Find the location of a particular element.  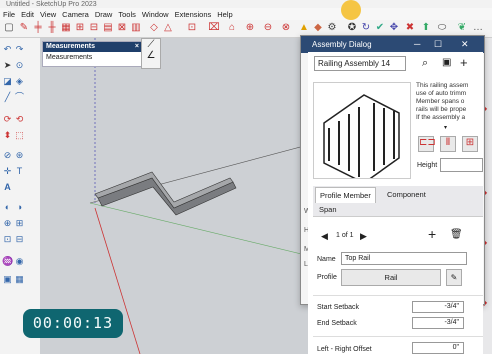

start-setback-label: Start Setback is located at coordinates (338, 307).